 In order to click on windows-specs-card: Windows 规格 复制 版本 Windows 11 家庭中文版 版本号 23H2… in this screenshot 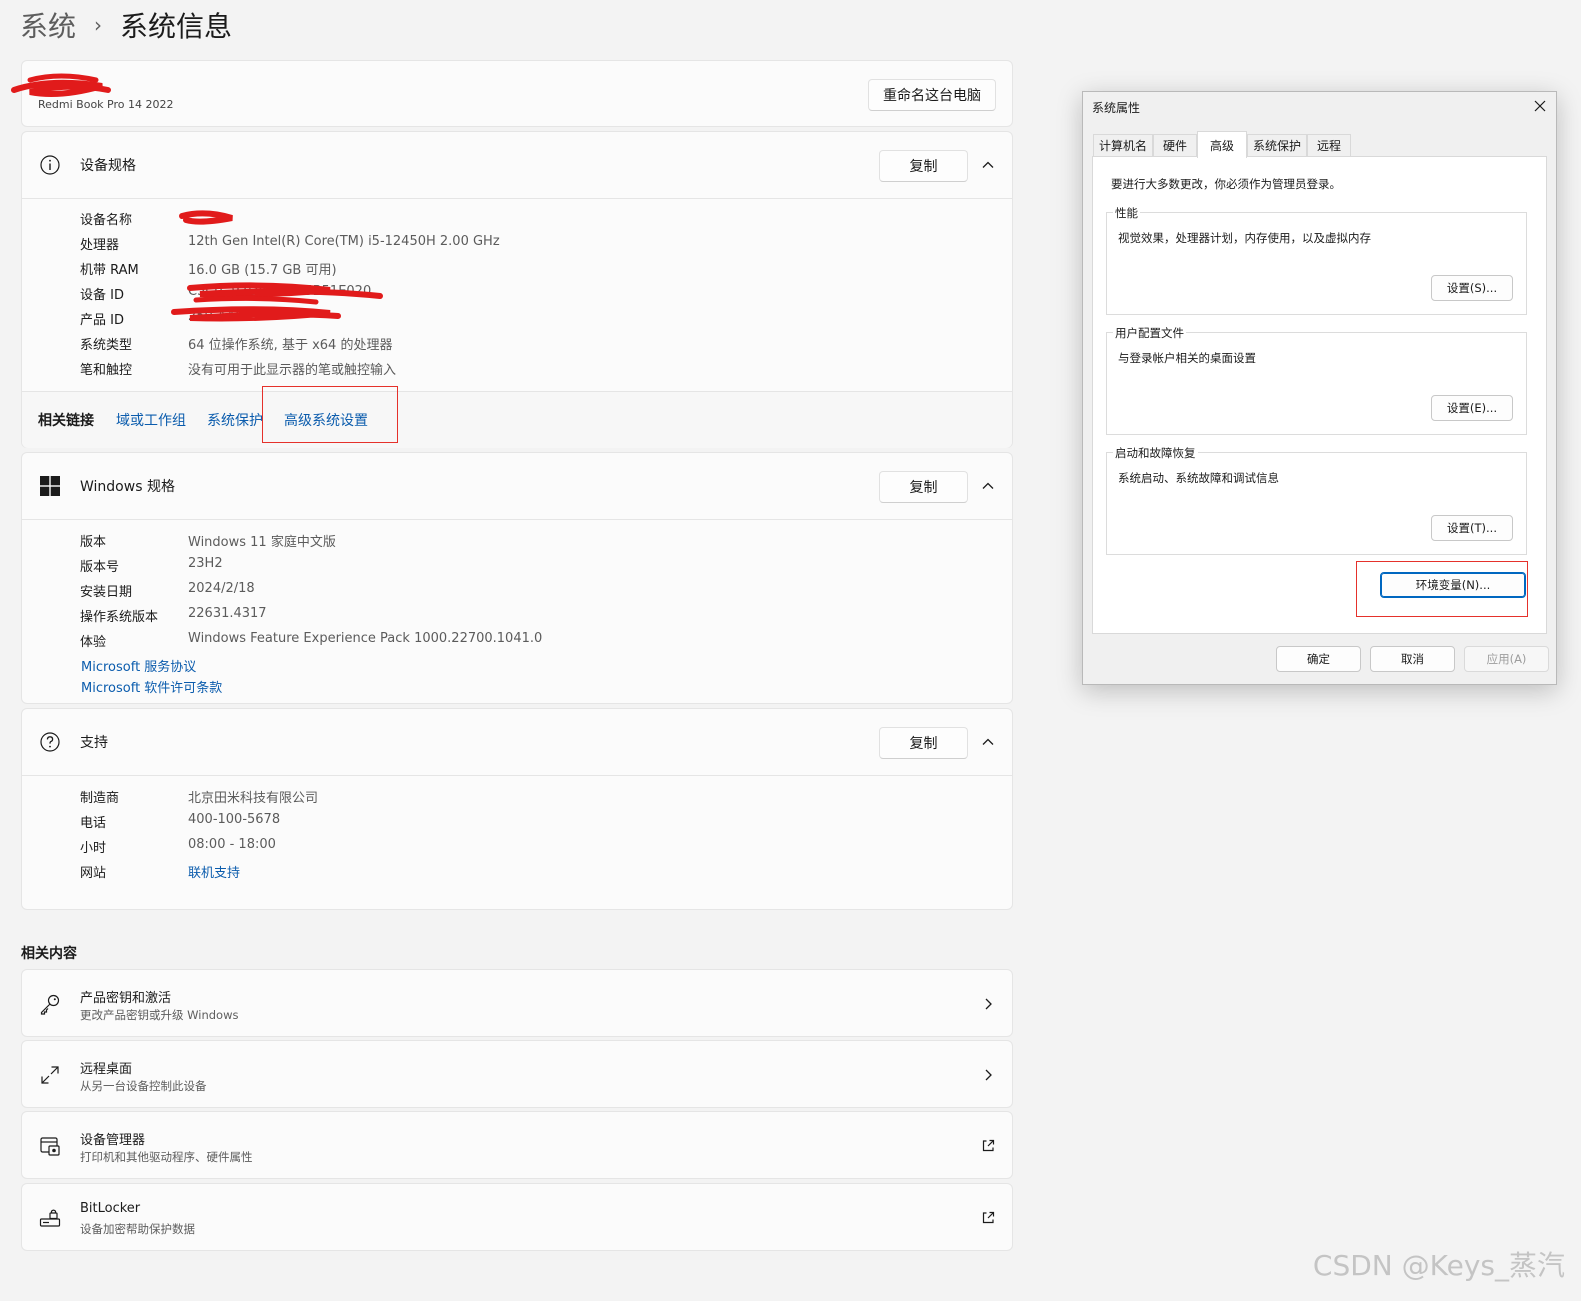, I will do `click(517, 578)`.